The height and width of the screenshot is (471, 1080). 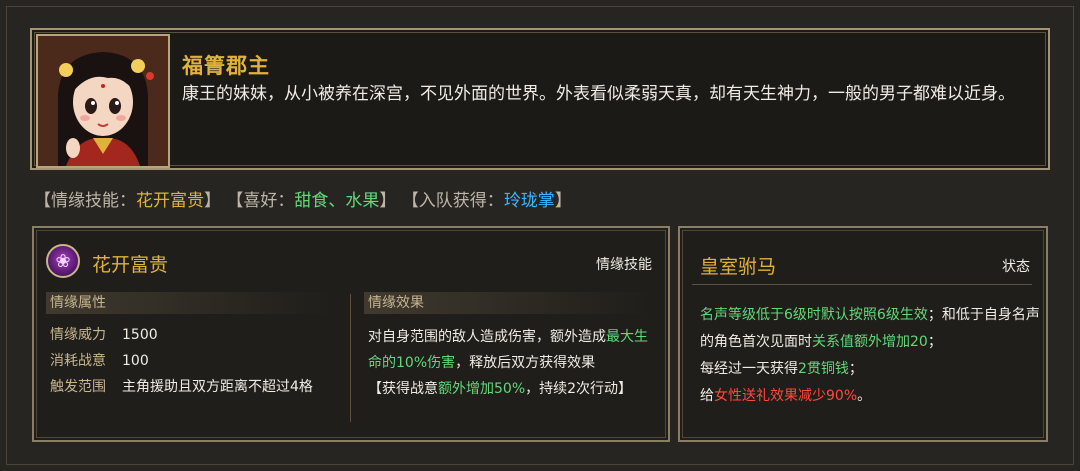 I want to click on status-text: 给, so click(x=707, y=396).